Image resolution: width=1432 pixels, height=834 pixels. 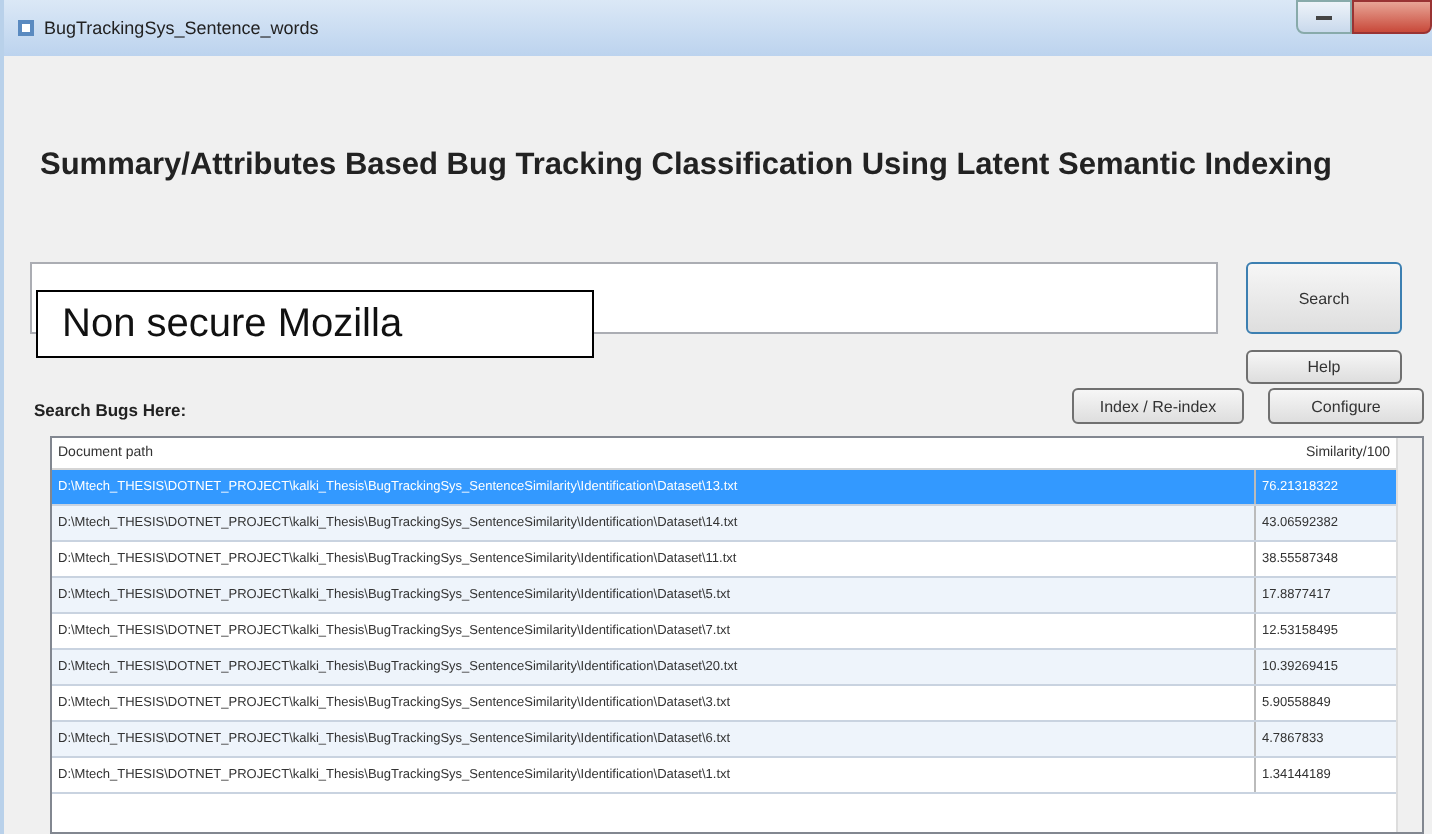 What do you see at coordinates (1409, 635) in the screenshot?
I see `scrollbar` at bounding box center [1409, 635].